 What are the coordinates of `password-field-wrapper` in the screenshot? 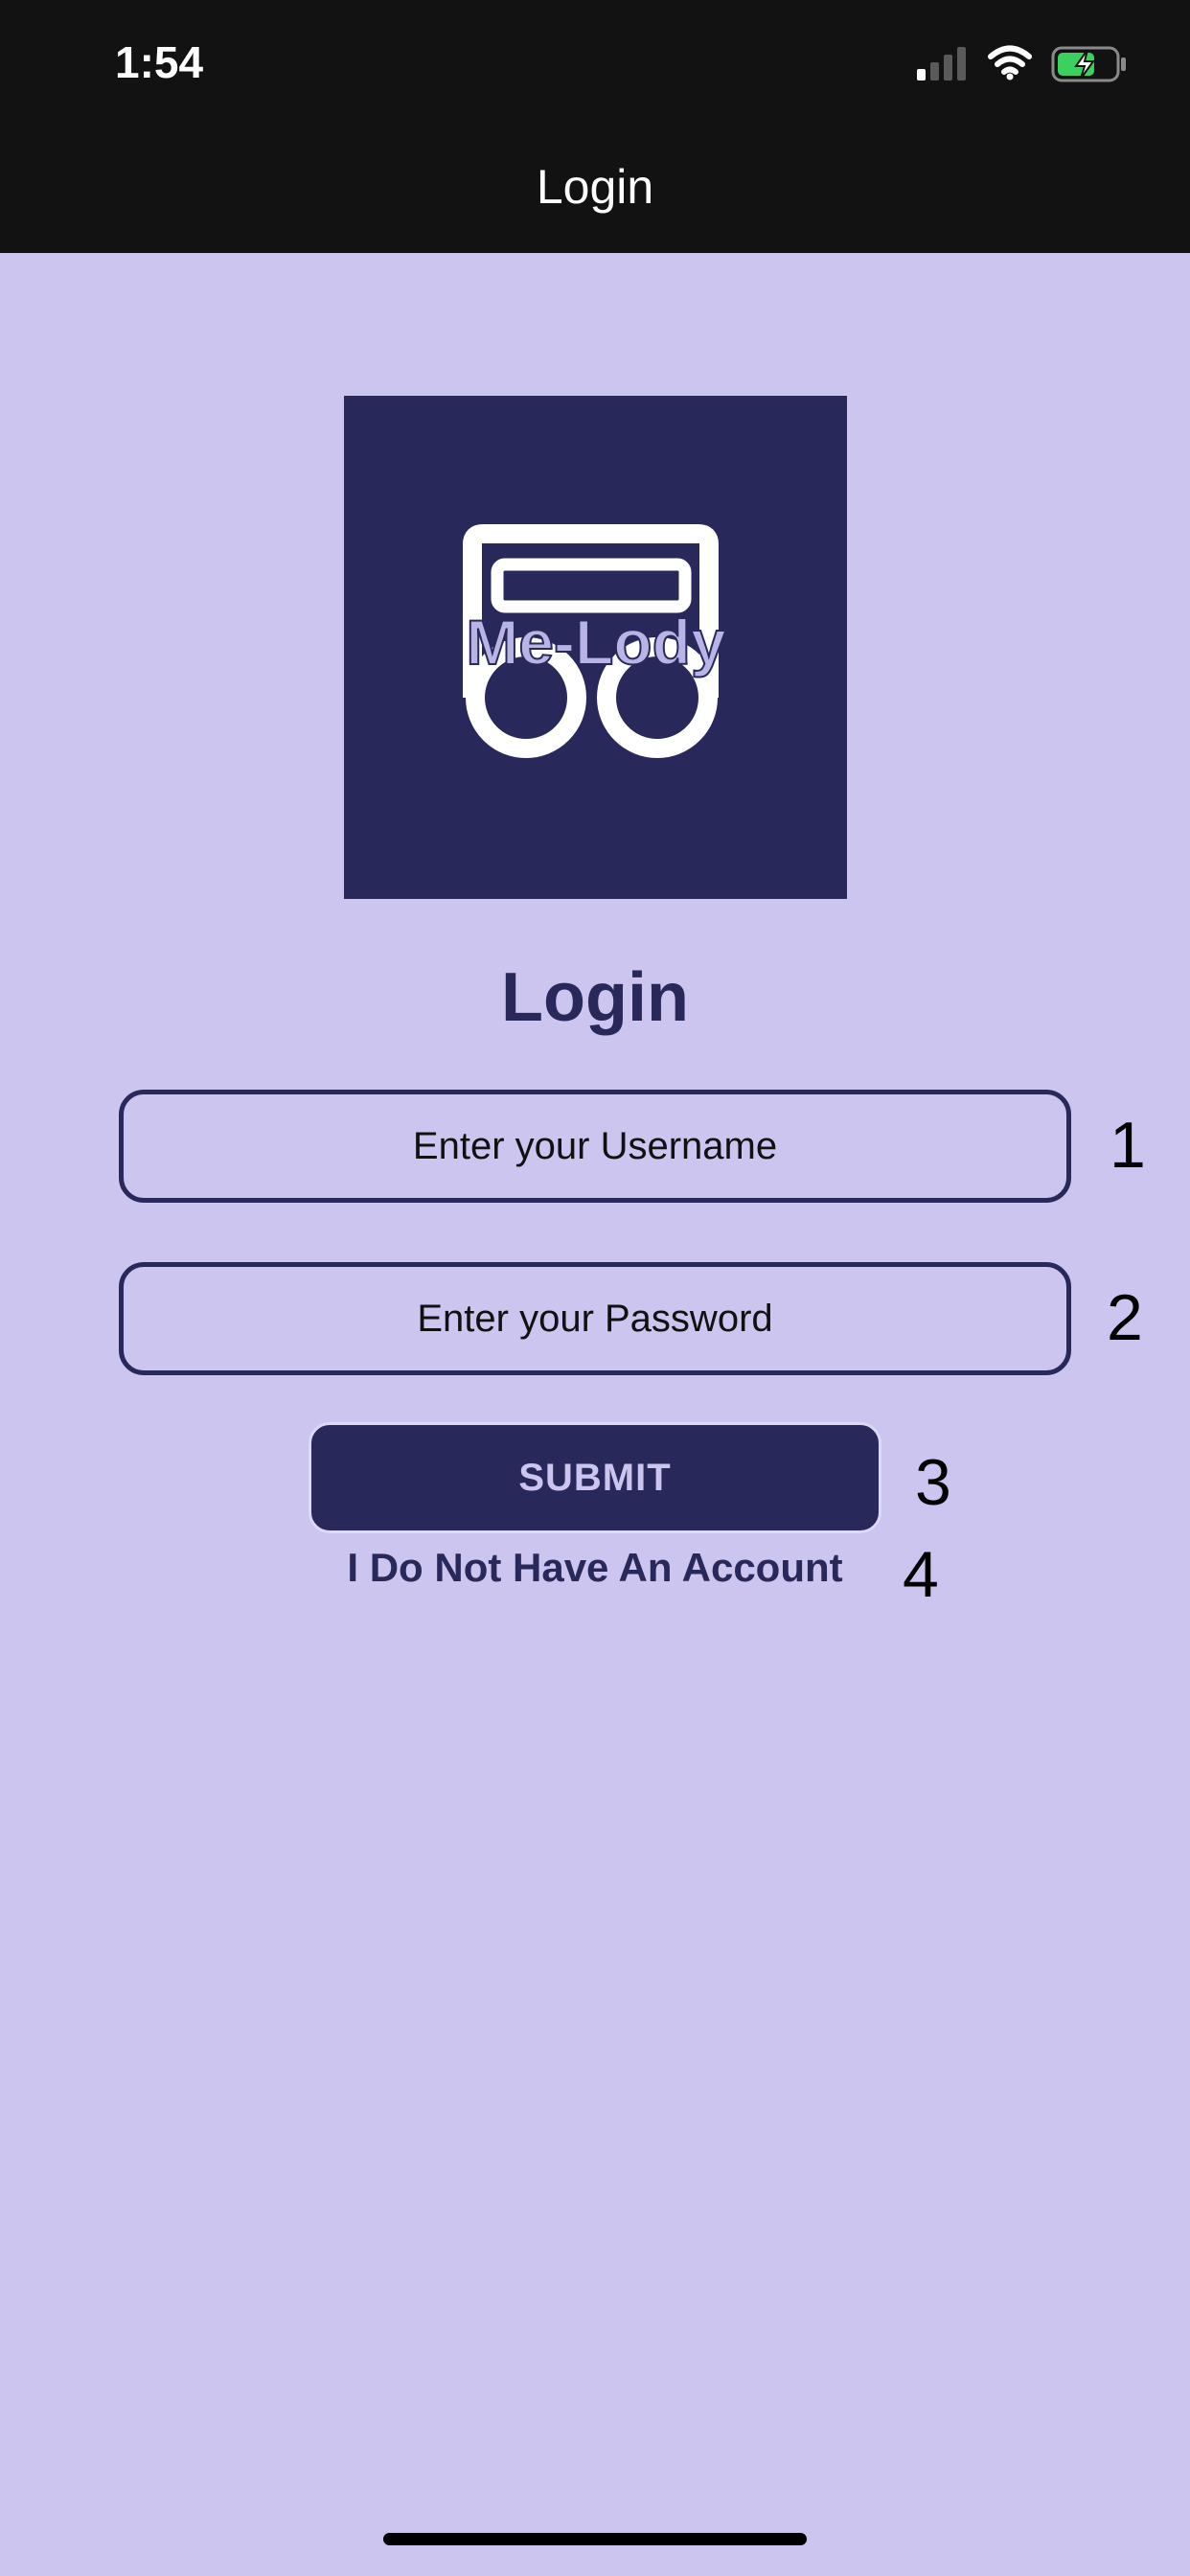 It's located at (595, 1318).